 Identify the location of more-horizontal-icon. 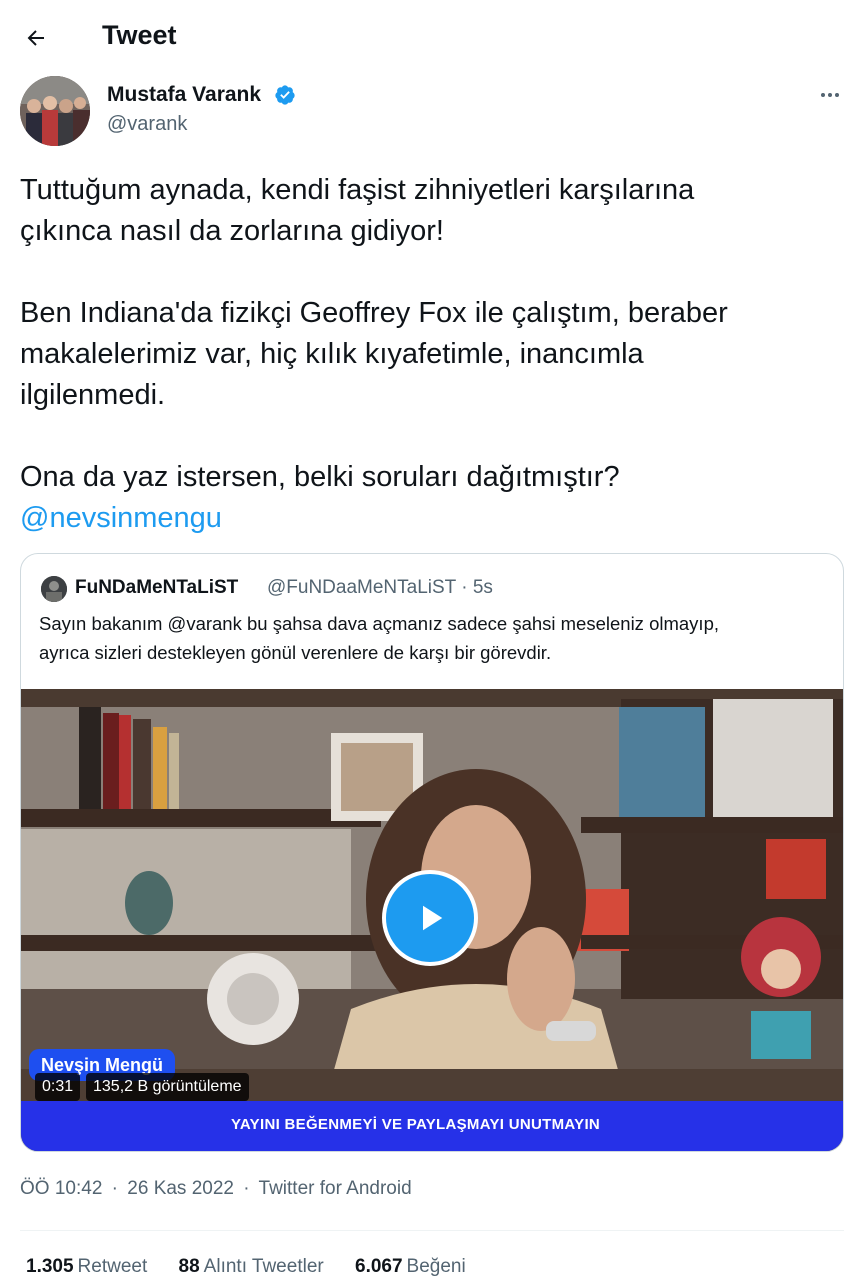
(830, 95).